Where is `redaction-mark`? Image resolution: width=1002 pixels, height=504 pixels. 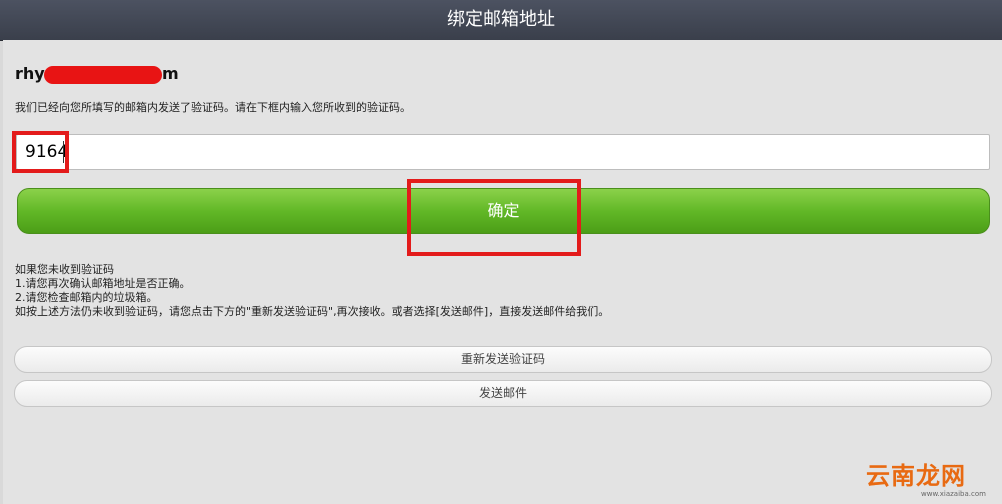
redaction-mark is located at coordinates (103, 75).